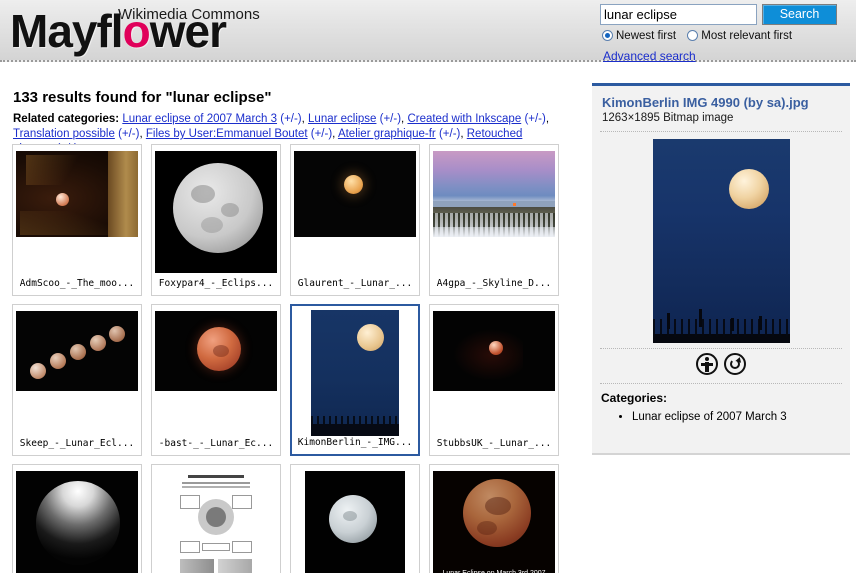  Describe the element at coordinates (136, 31) in the screenshot. I see `logo-pink-o: o` at that location.